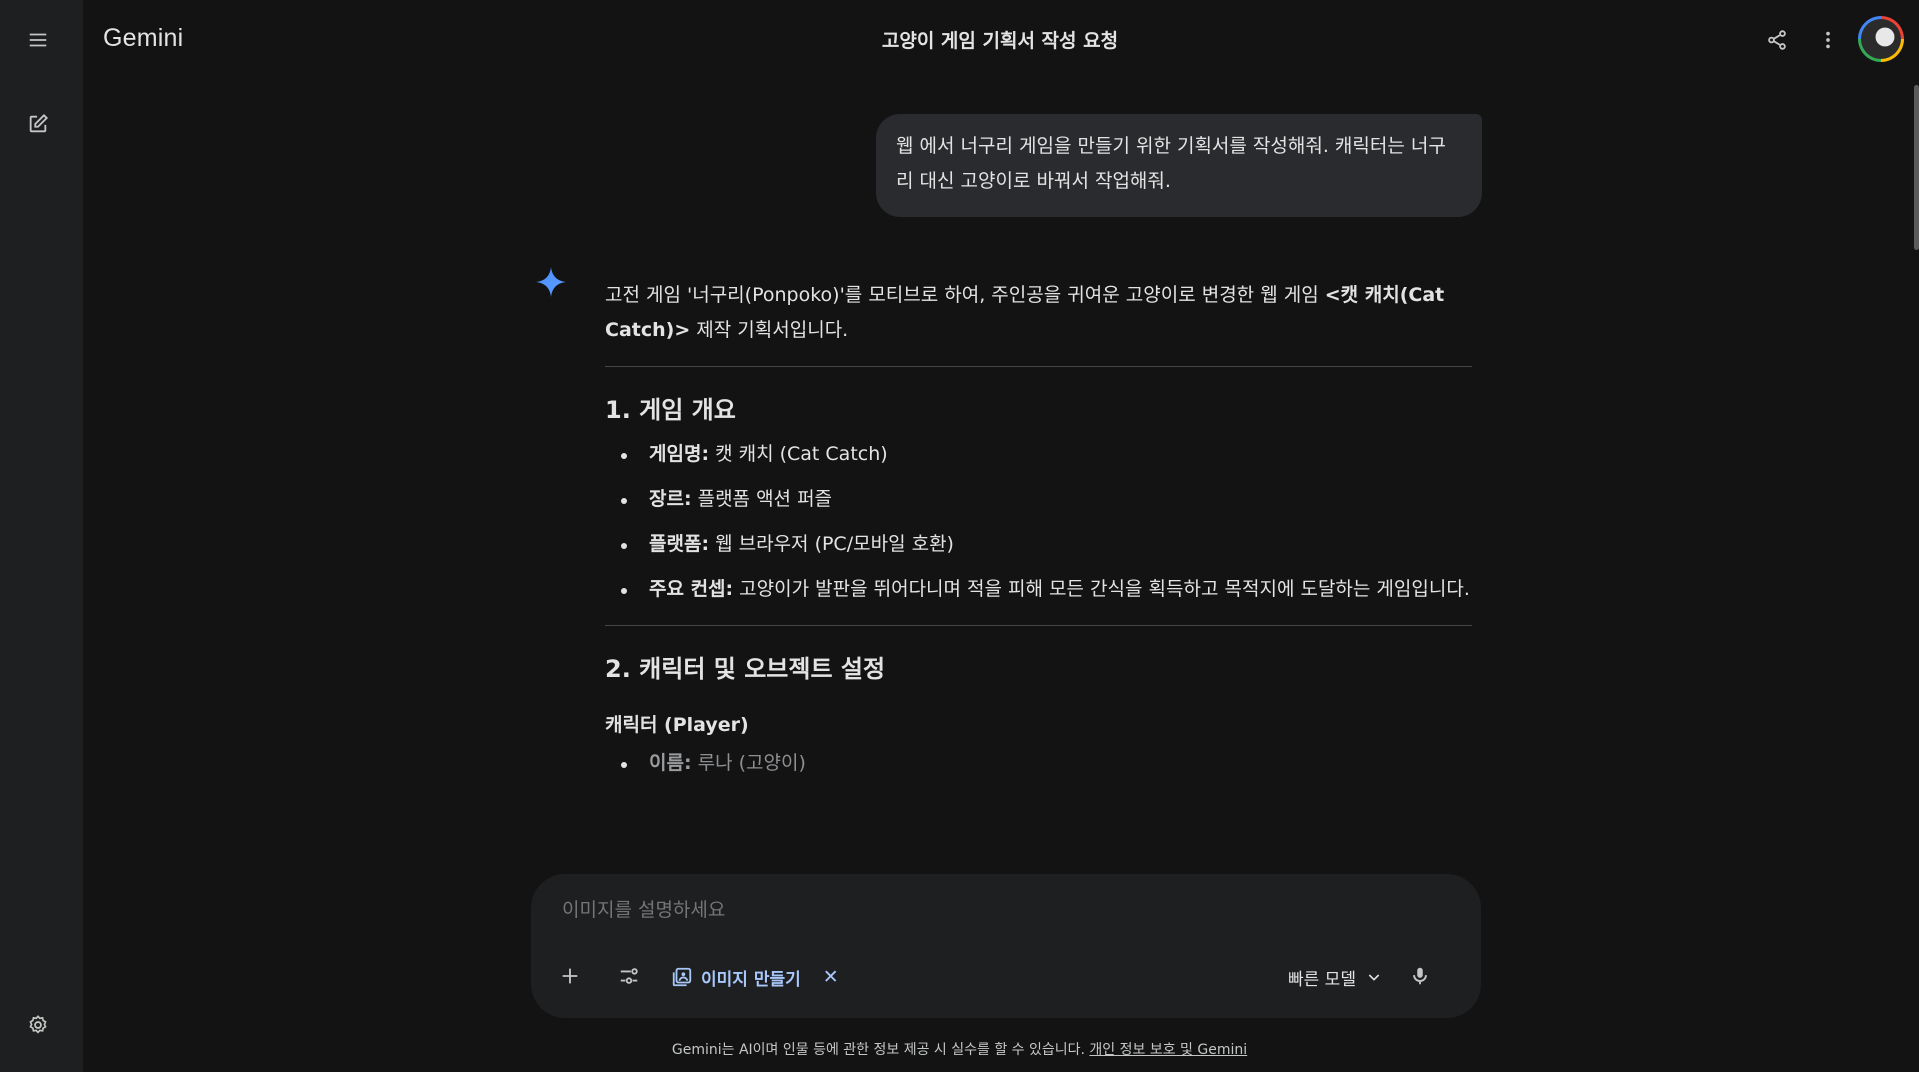 This screenshot has width=1919, height=1072. I want to click on model-label: 빠른 모델, so click(1322, 979).